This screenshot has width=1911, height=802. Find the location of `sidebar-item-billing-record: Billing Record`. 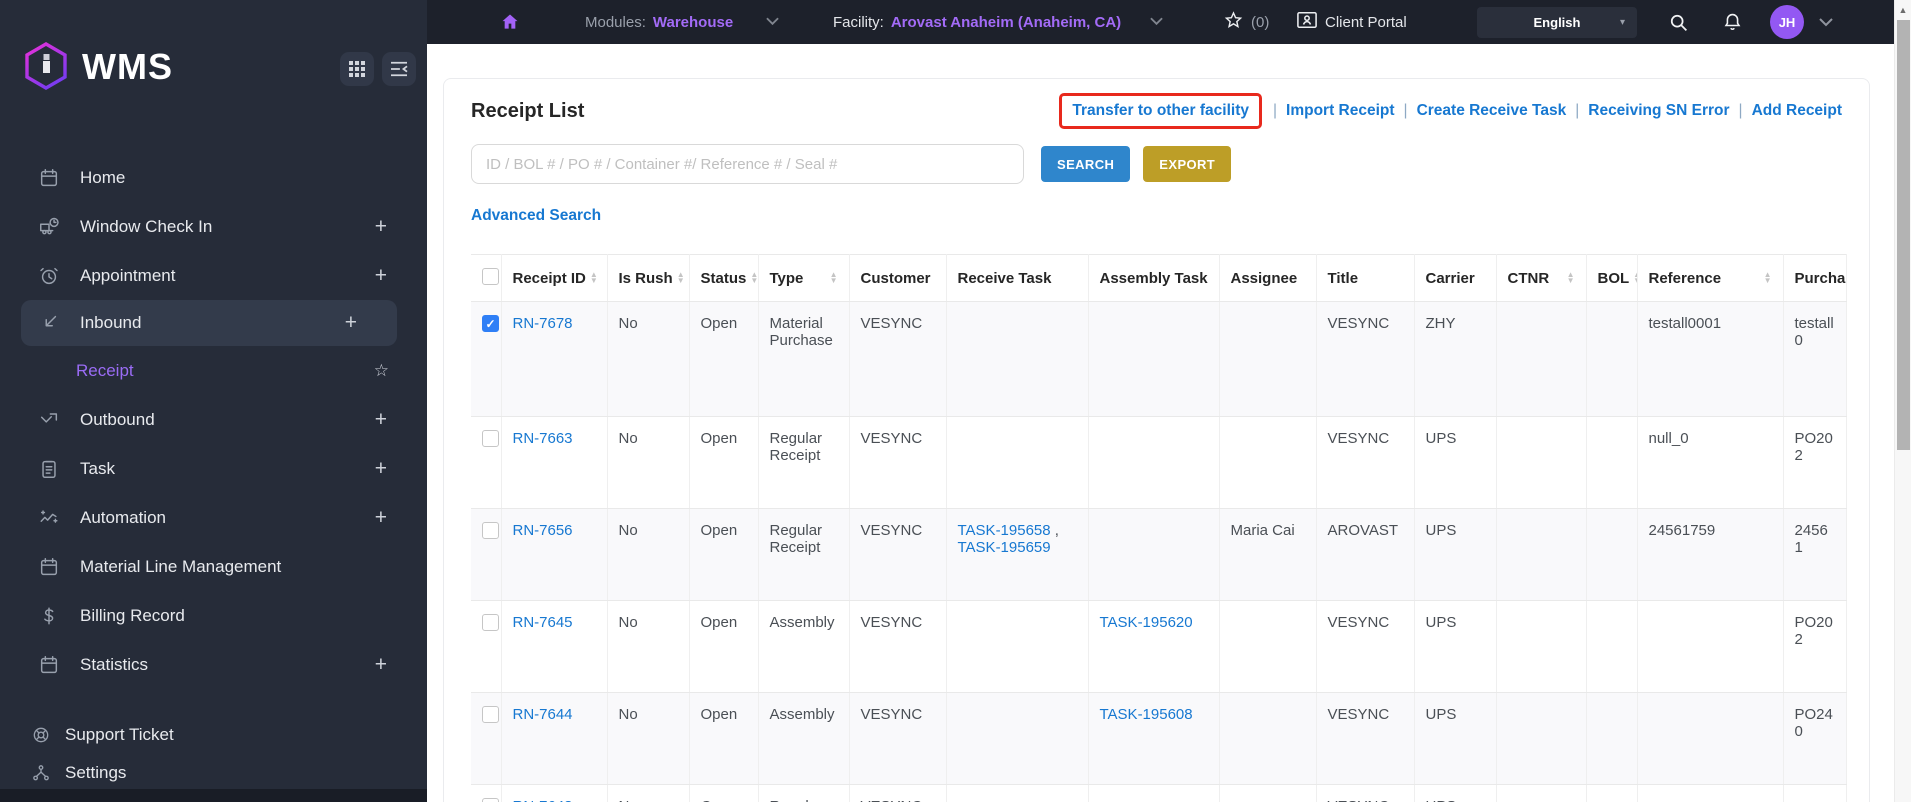

sidebar-item-billing-record: Billing Record is located at coordinates (213, 615).